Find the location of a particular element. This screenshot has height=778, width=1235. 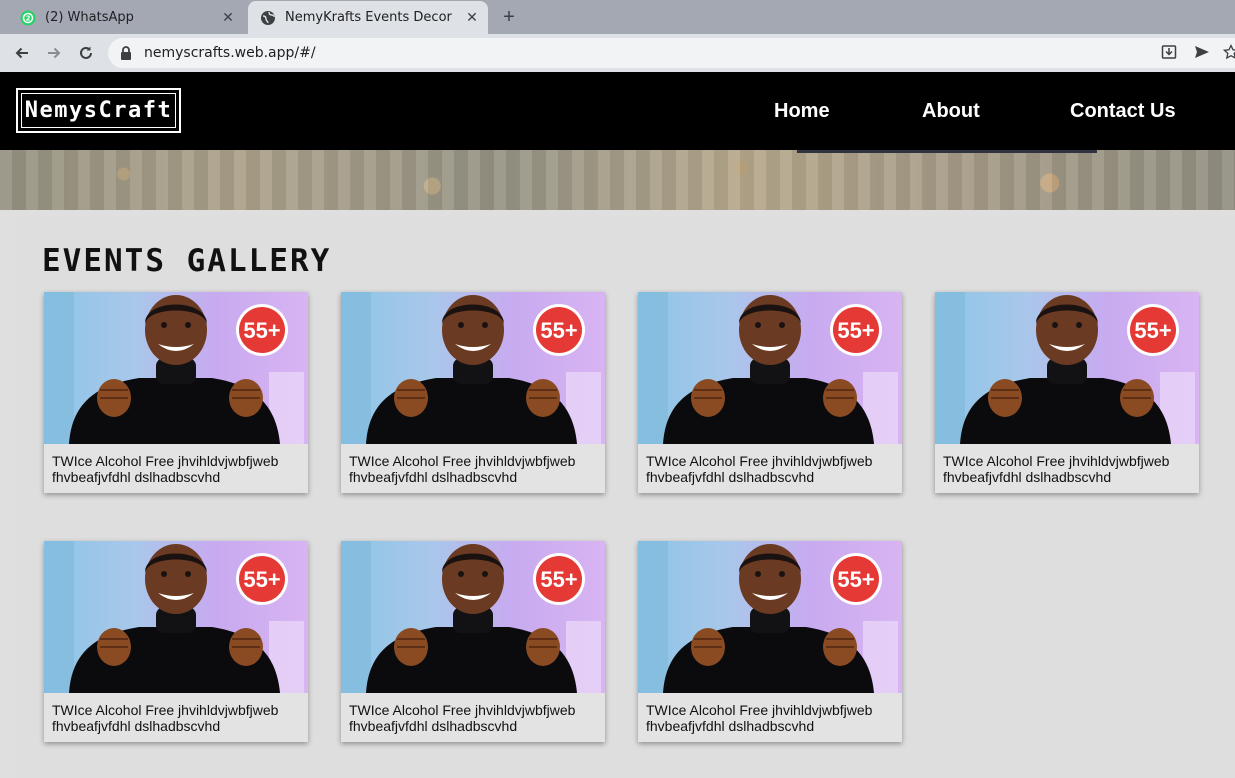

site-header: NemysCraft Home About Contact Us is located at coordinates (617, 111).